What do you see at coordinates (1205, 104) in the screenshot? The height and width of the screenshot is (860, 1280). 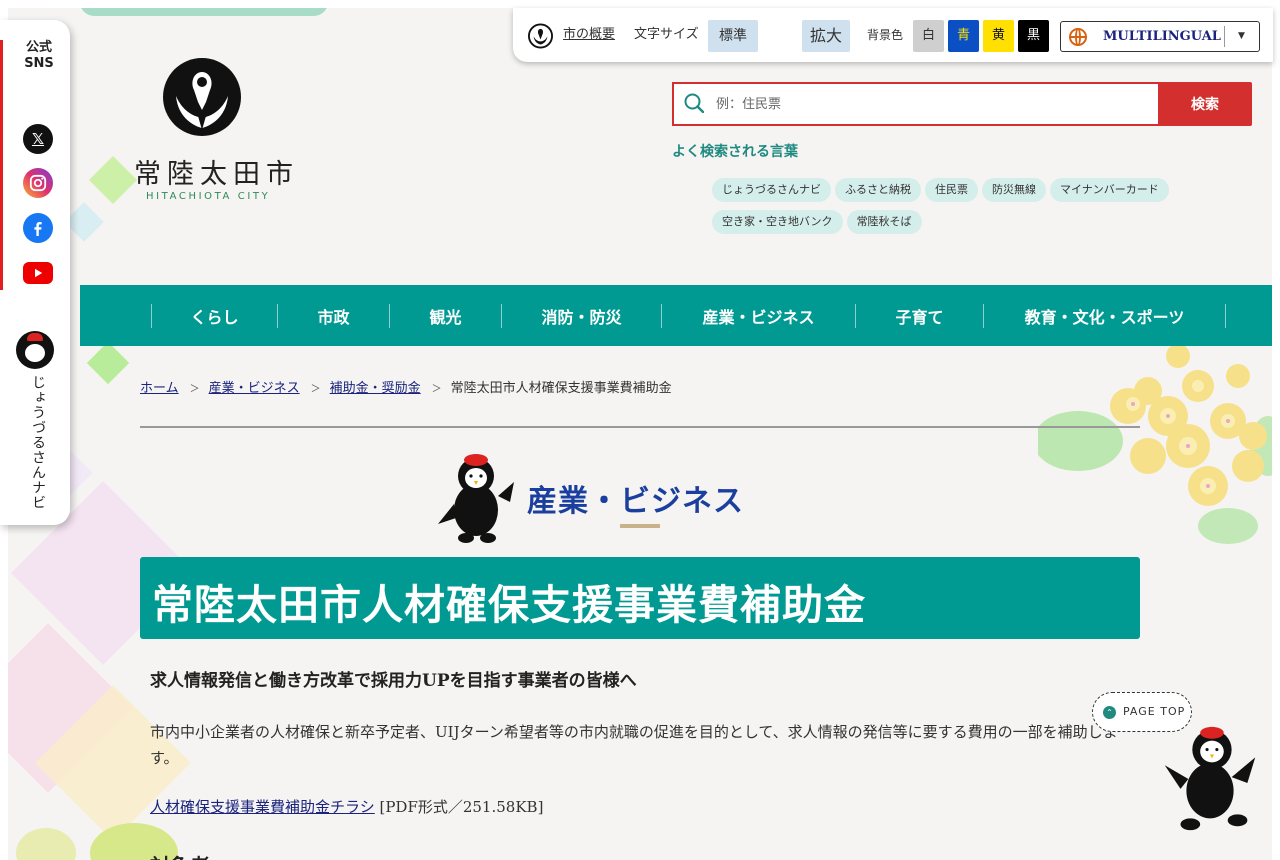 I see `search-button: 検索` at bounding box center [1205, 104].